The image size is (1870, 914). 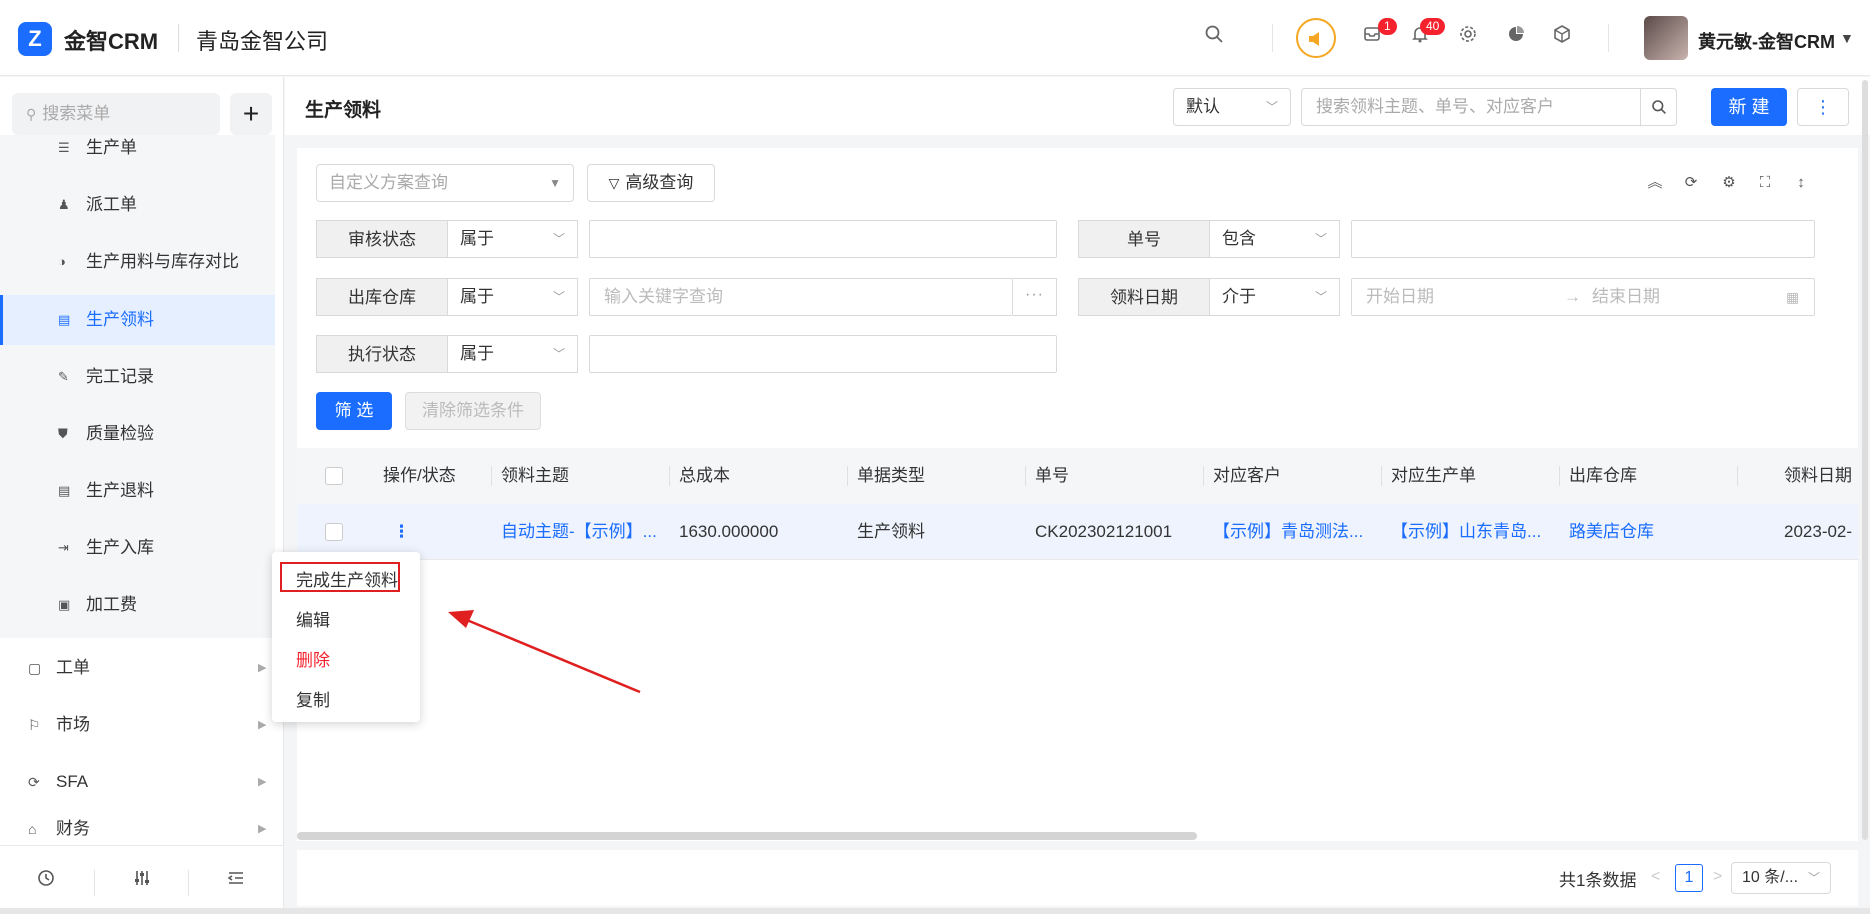 I want to click on select-all-checkbox, so click(x=334, y=476).